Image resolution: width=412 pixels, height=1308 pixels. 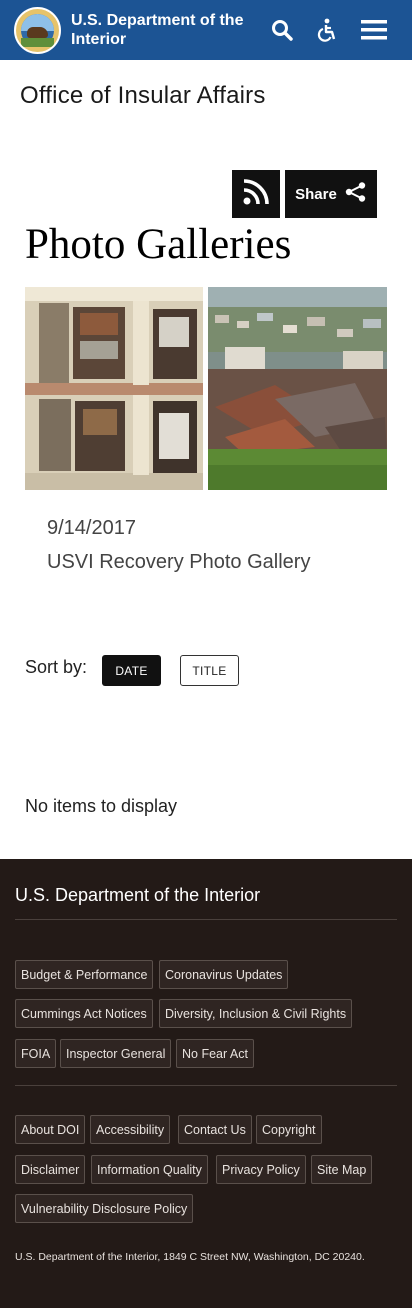 What do you see at coordinates (84, 974) in the screenshot?
I see `footer-link-budget: Budget & Performance` at bounding box center [84, 974].